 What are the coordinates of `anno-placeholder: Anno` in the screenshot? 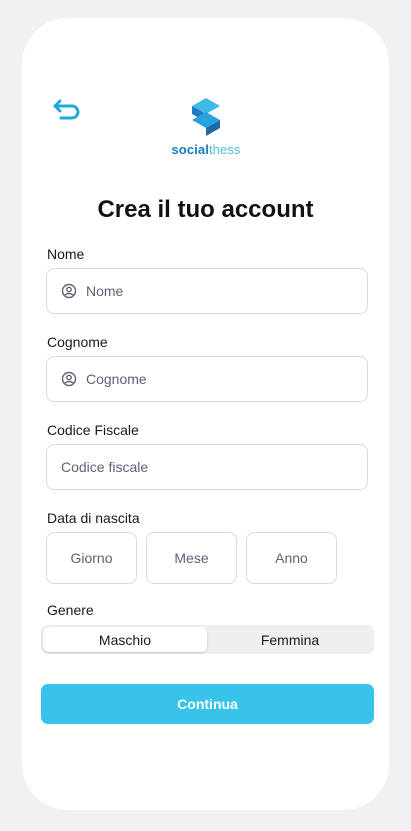 It's located at (291, 558).